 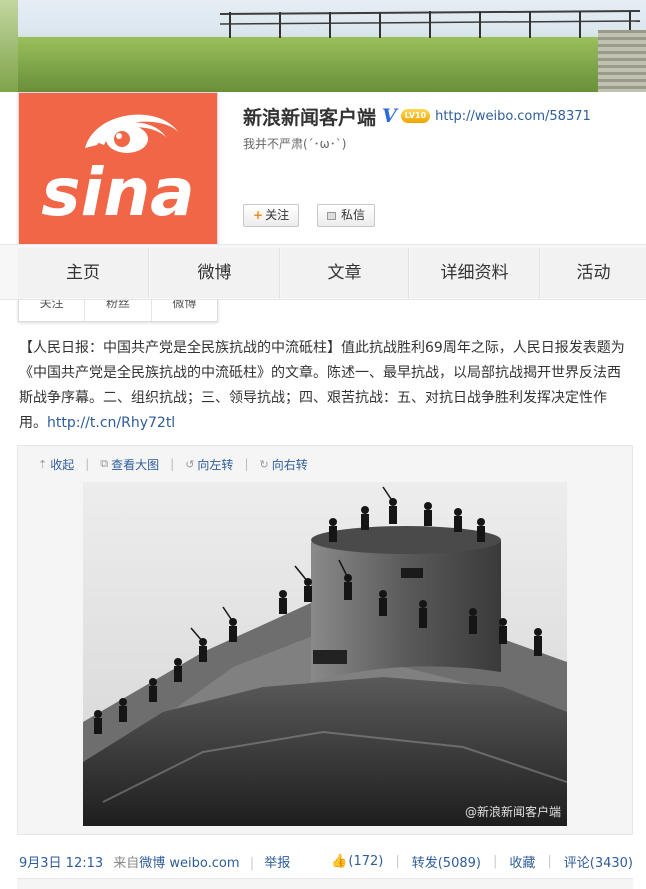 I want to click on view-large-icon: ⧉, so click(x=104, y=463).